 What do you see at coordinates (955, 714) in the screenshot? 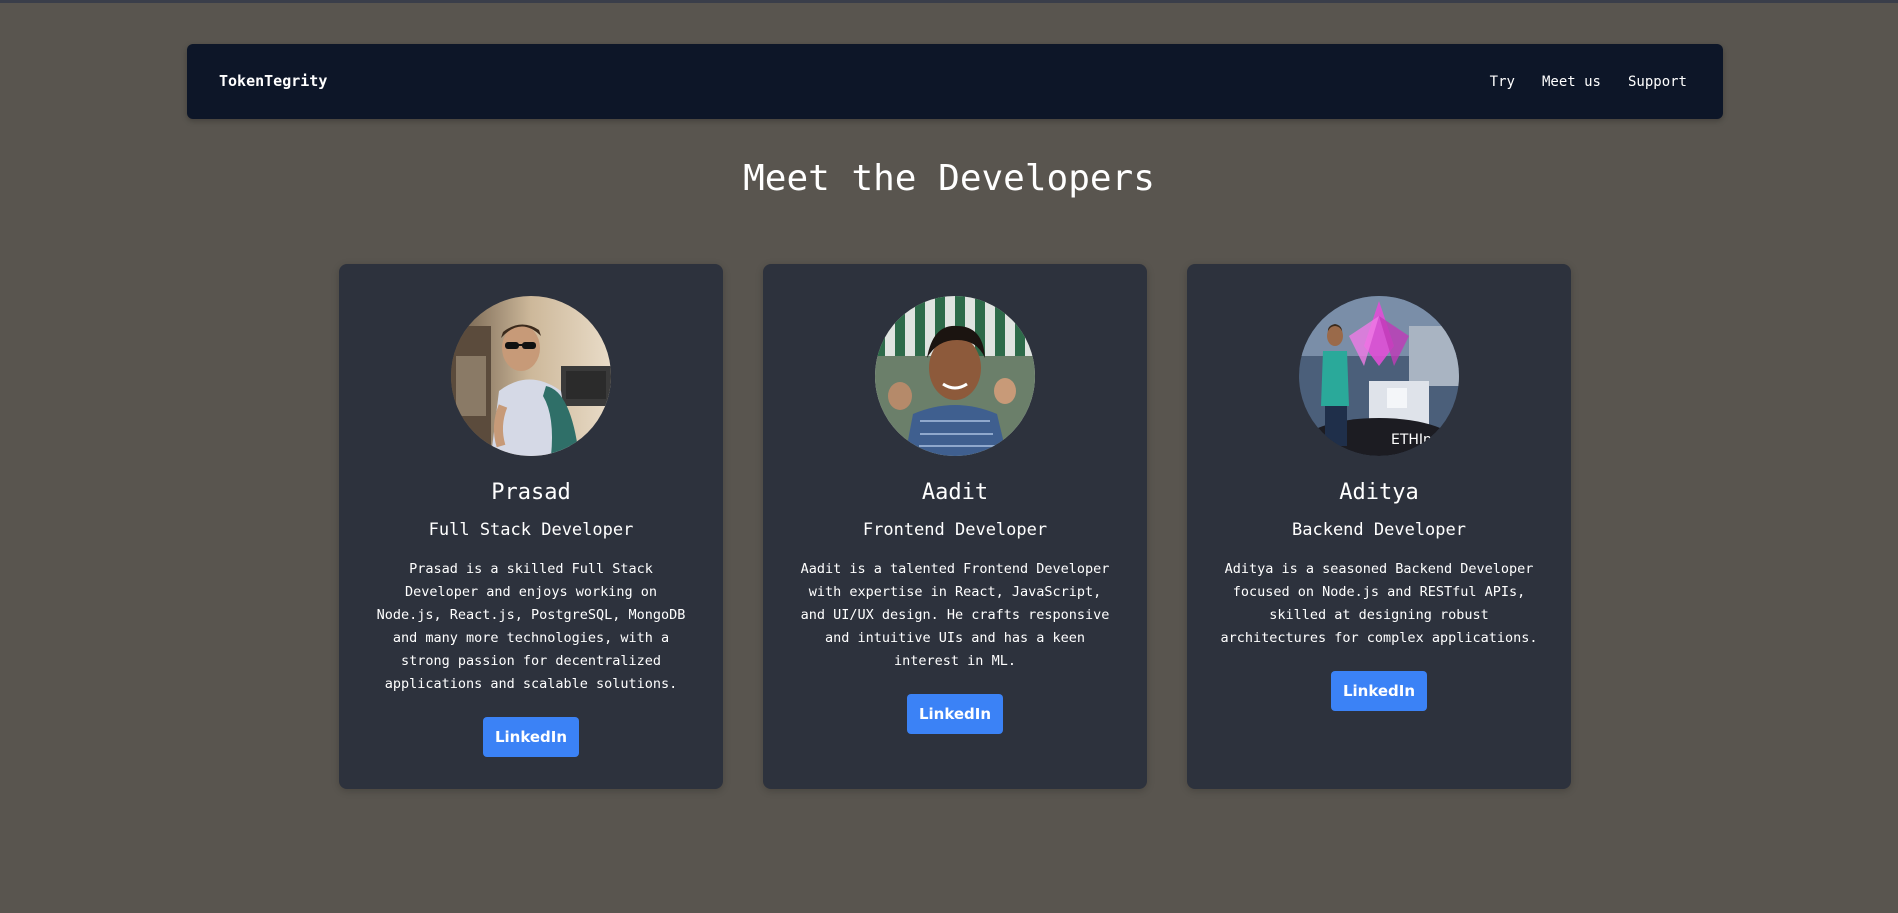
I see `linkedin-button-aadit: LinkedIn` at bounding box center [955, 714].